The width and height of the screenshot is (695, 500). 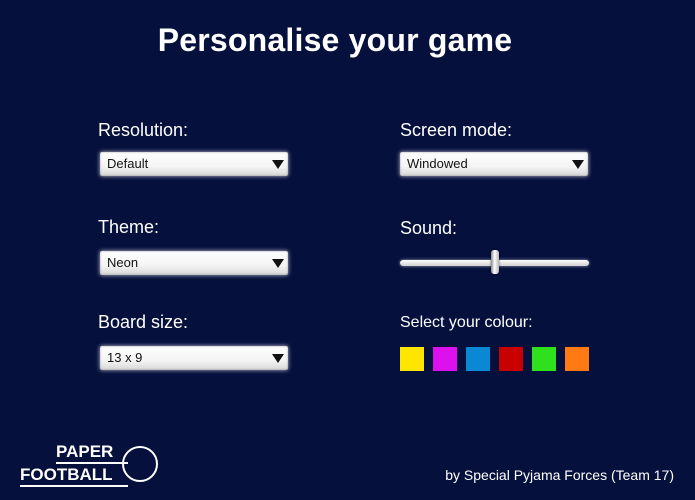 What do you see at coordinates (335, 40) in the screenshot?
I see `page-title: Personalise your game` at bounding box center [335, 40].